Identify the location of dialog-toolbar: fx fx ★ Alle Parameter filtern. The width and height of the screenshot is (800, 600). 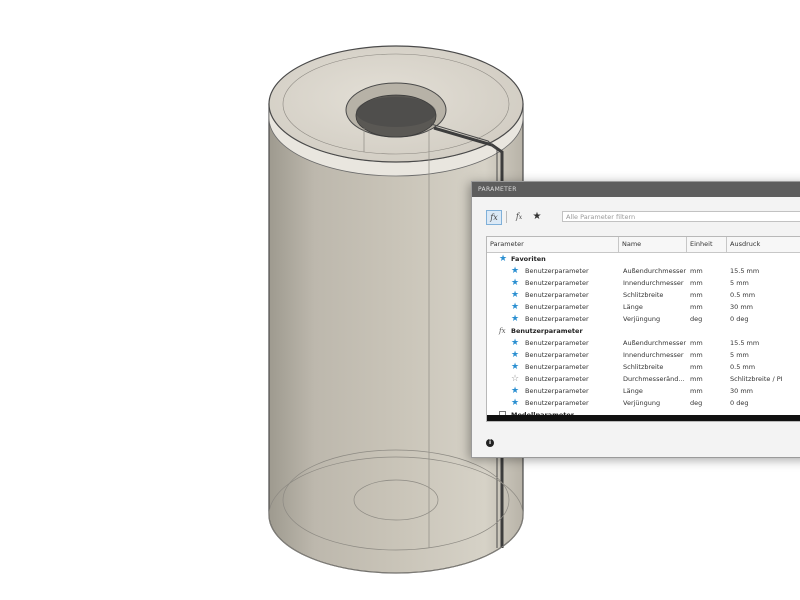
(636, 216).